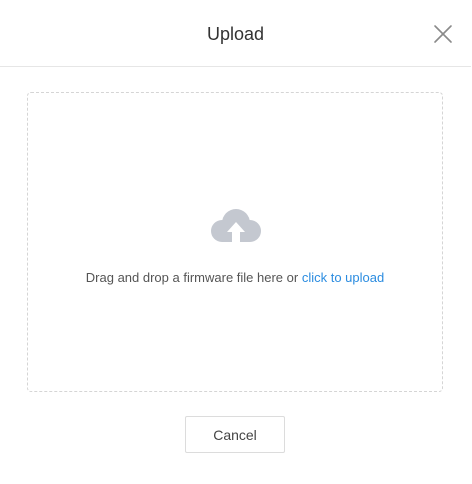  I want to click on close-icon, so click(443, 34).